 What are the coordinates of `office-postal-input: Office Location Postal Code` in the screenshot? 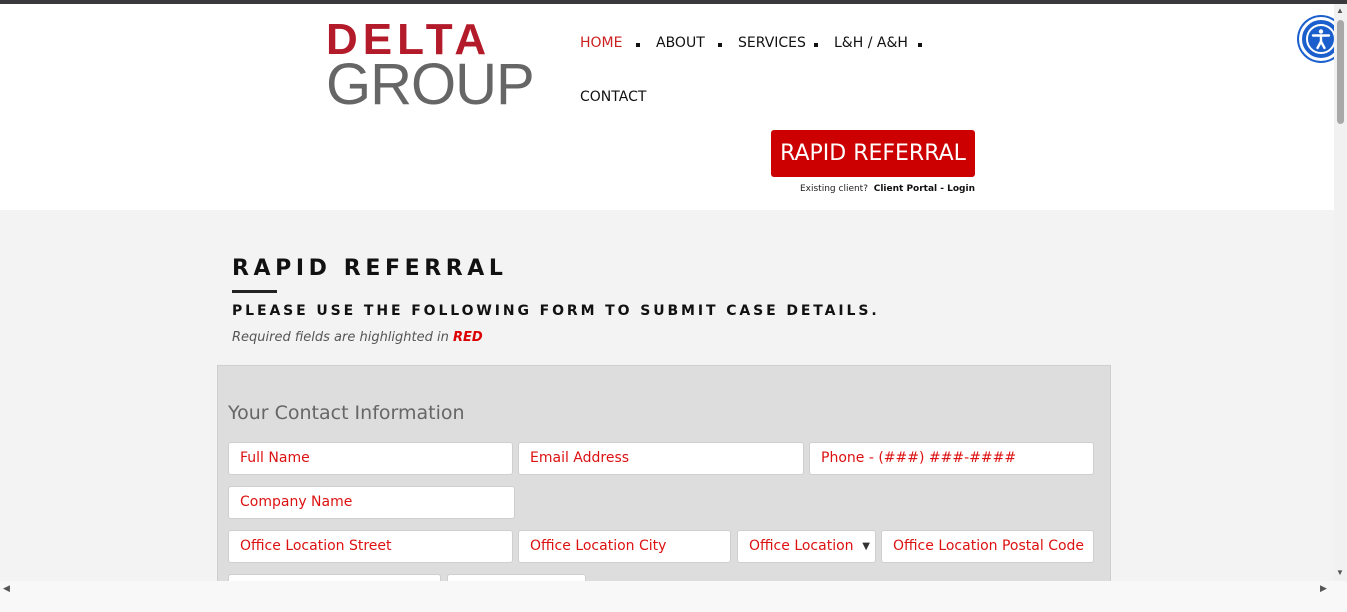 It's located at (987, 546).